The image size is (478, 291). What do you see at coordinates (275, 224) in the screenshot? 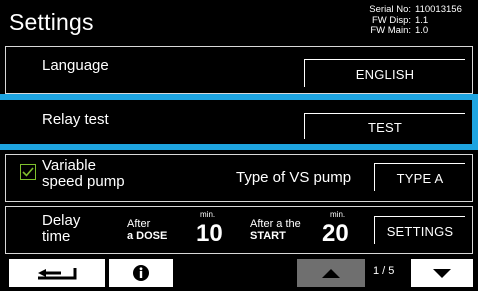
I see `after-start-line1: After a the` at bounding box center [275, 224].